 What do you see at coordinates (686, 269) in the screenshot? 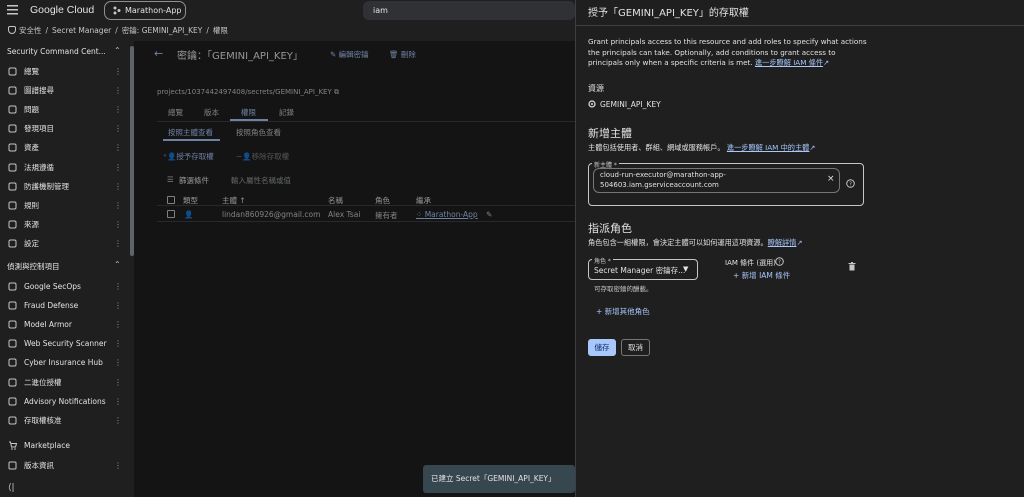
I see `dropdown-caret-icon: ▼` at bounding box center [686, 269].